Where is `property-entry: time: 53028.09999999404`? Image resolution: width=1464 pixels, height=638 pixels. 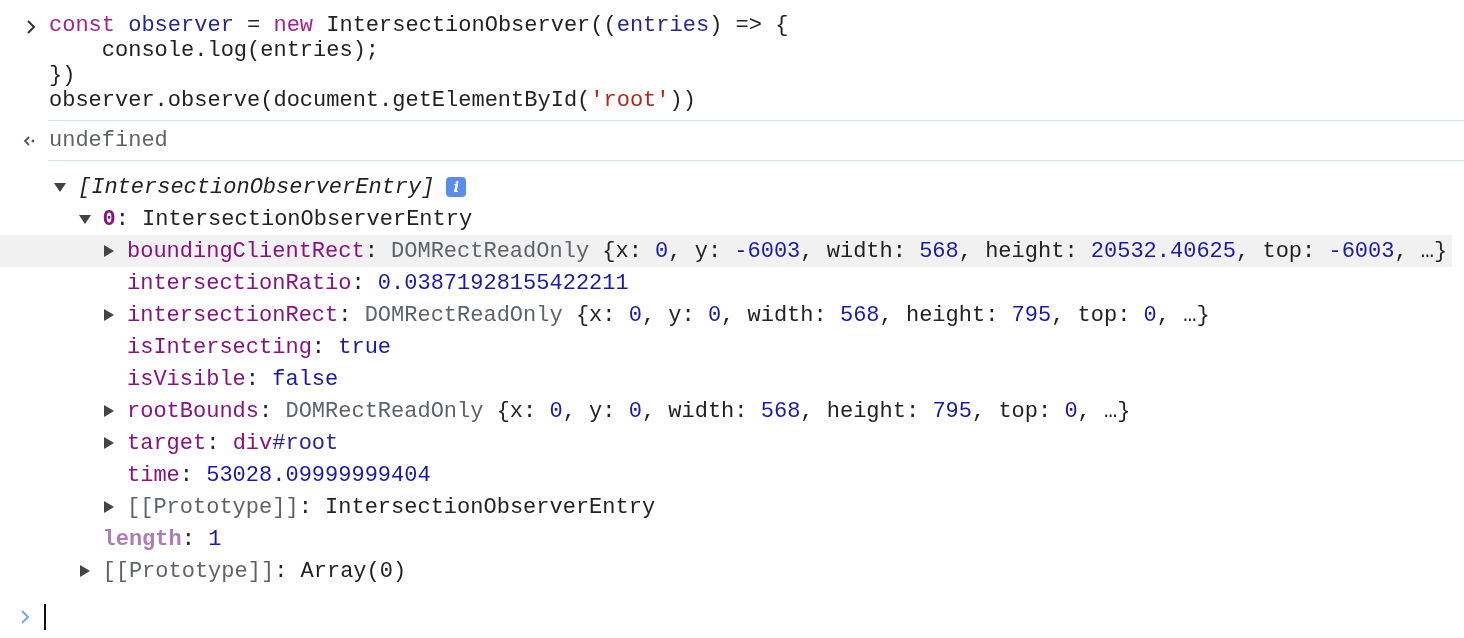 property-entry: time: 53028.09999999404 is located at coordinates (279, 475).